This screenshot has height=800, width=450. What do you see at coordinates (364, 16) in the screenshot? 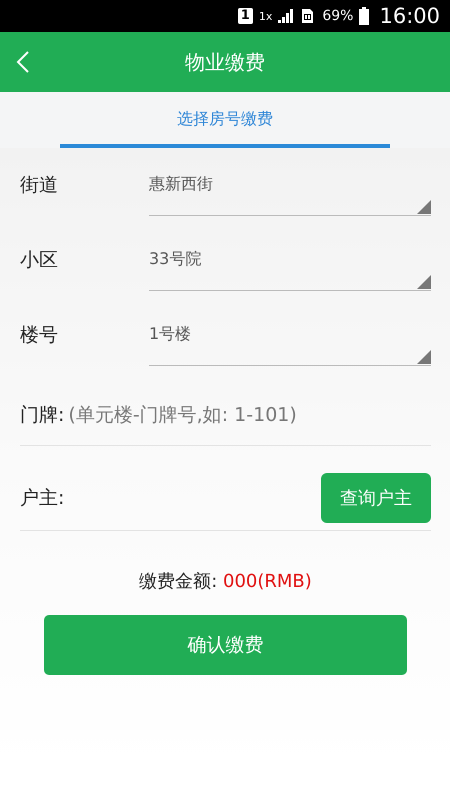
I see `battery-icon` at bounding box center [364, 16].